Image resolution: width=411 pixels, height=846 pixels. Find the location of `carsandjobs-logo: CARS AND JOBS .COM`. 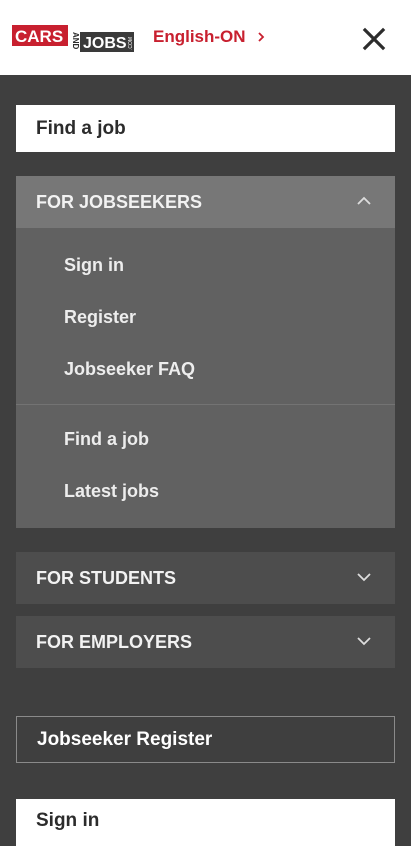

carsandjobs-logo: CARS AND JOBS .COM is located at coordinates (73, 38).